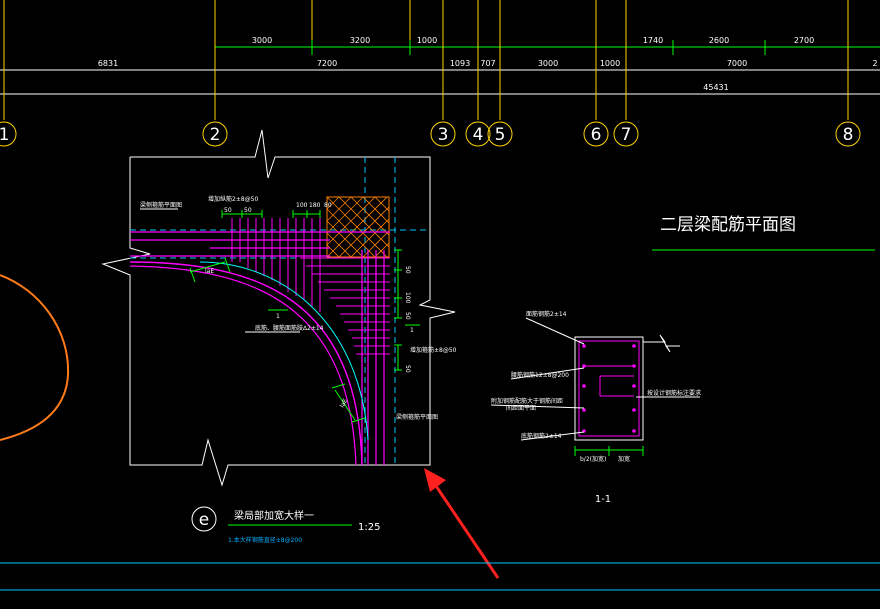 The image size is (880, 609). I want to click on dim-upper-5: 2600, so click(719, 40).